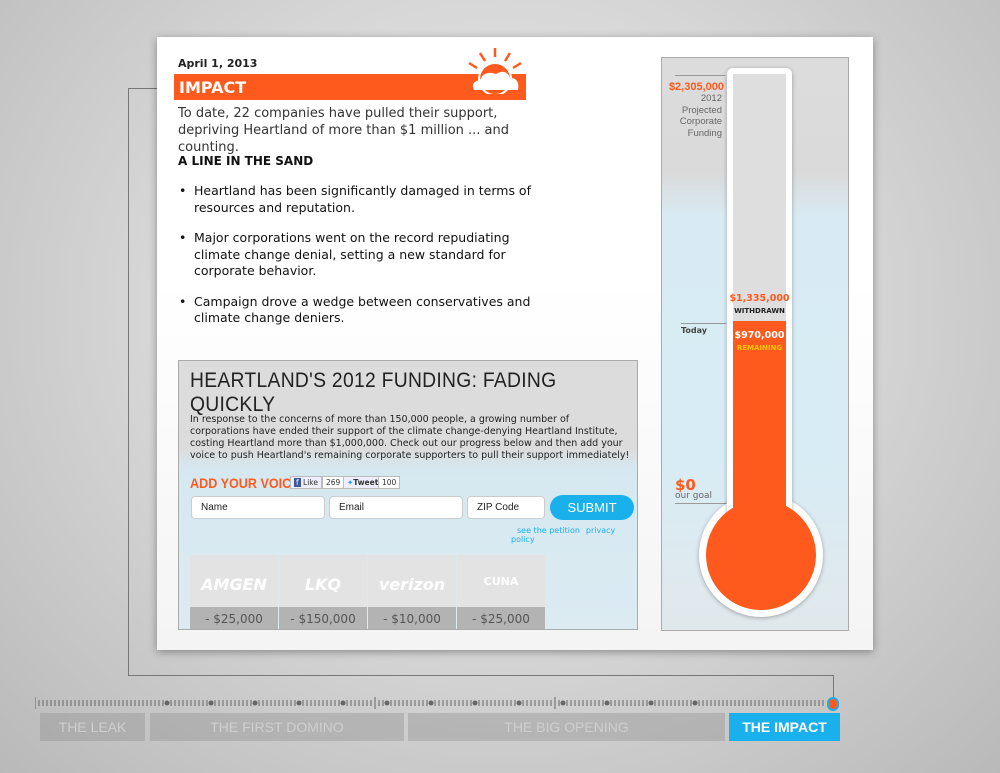 The height and width of the screenshot is (773, 1000). I want to click on company-amount: - $10,000, so click(412, 618).